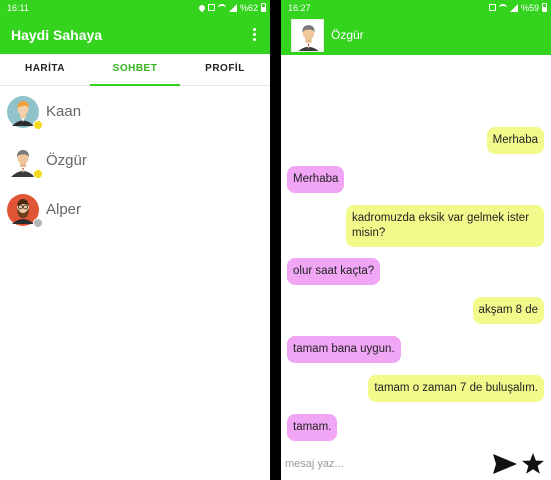 The height and width of the screenshot is (480, 551). What do you see at coordinates (38, 222) in the screenshot?
I see `presence-offline-indicator` at bounding box center [38, 222].